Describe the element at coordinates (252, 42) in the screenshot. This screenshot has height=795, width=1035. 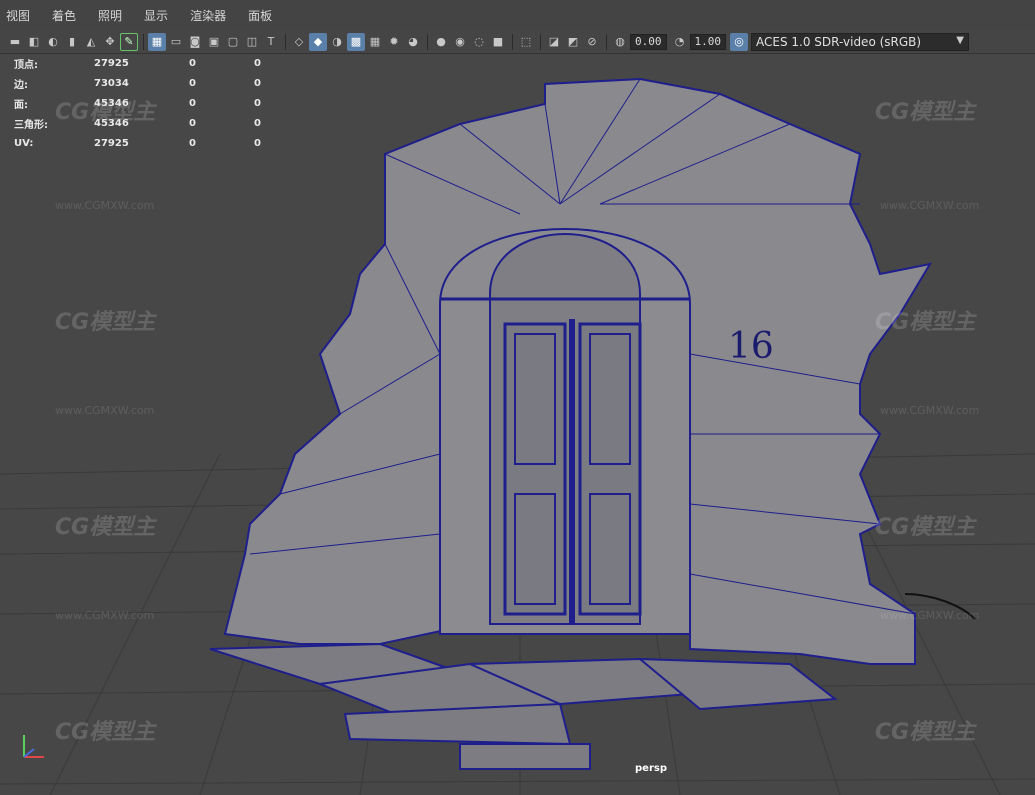
I see `safe-action-icon: ◫` at that location.